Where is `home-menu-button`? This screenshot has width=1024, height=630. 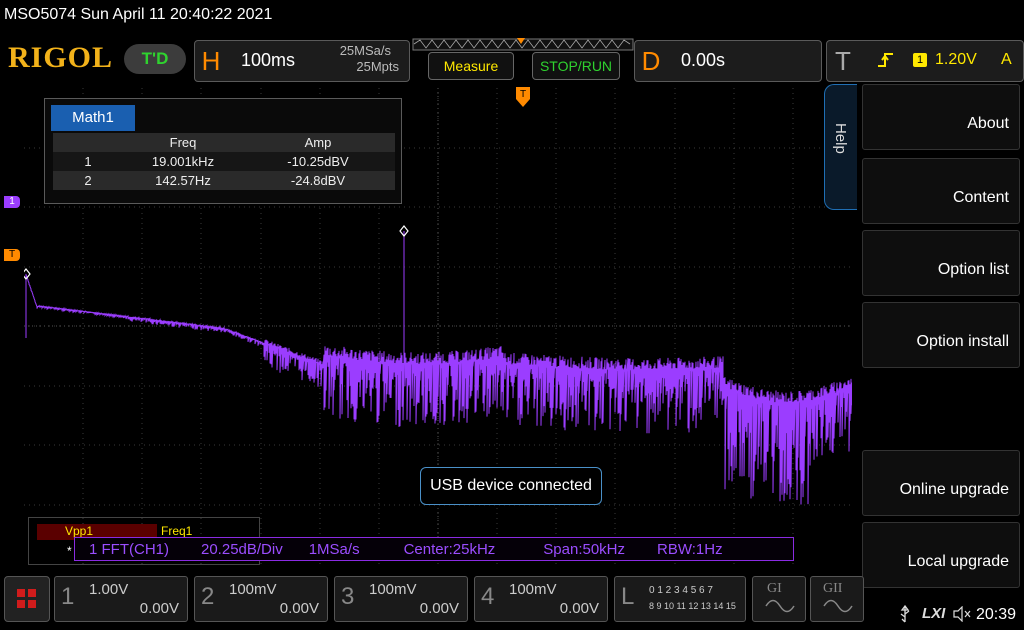
home-menu-button is located at coordinates (27, 599).